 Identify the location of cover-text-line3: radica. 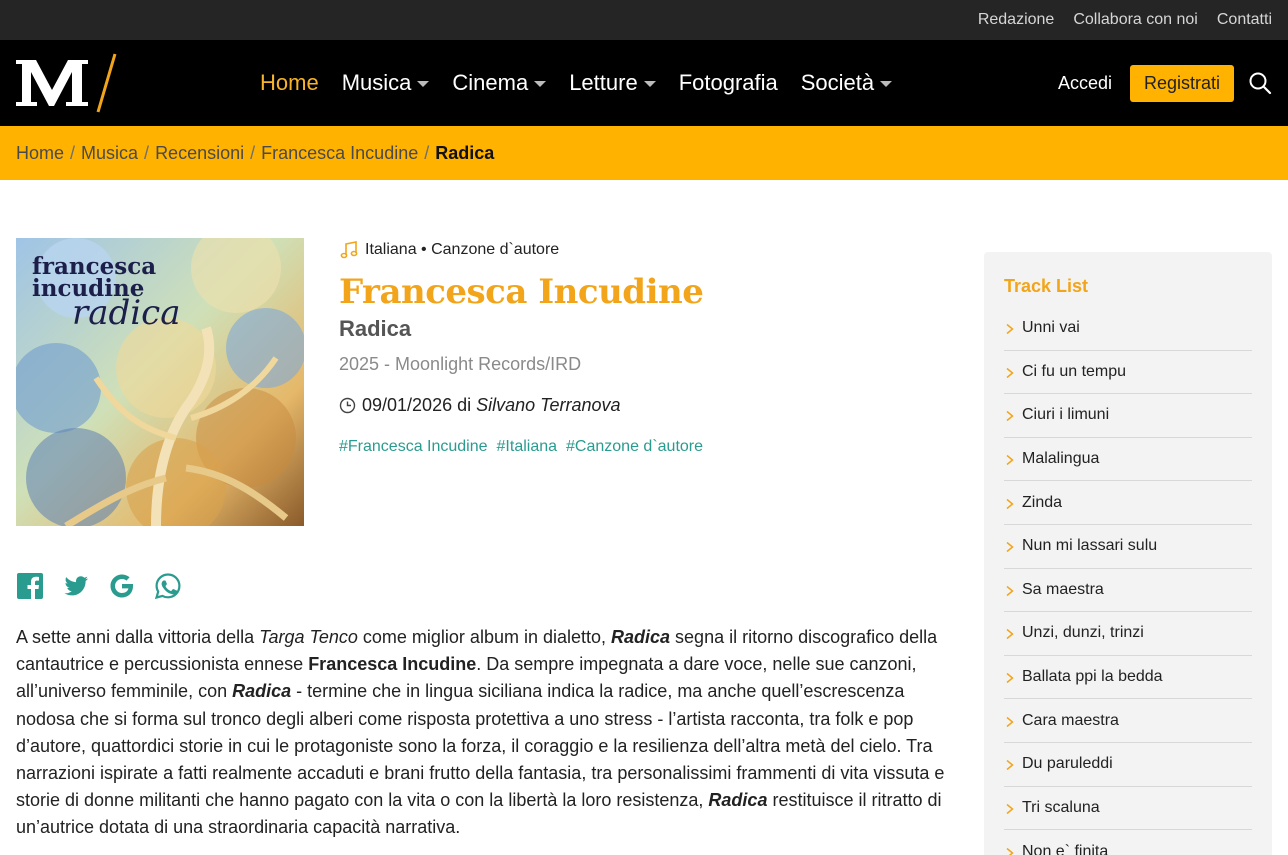
(126, 313).